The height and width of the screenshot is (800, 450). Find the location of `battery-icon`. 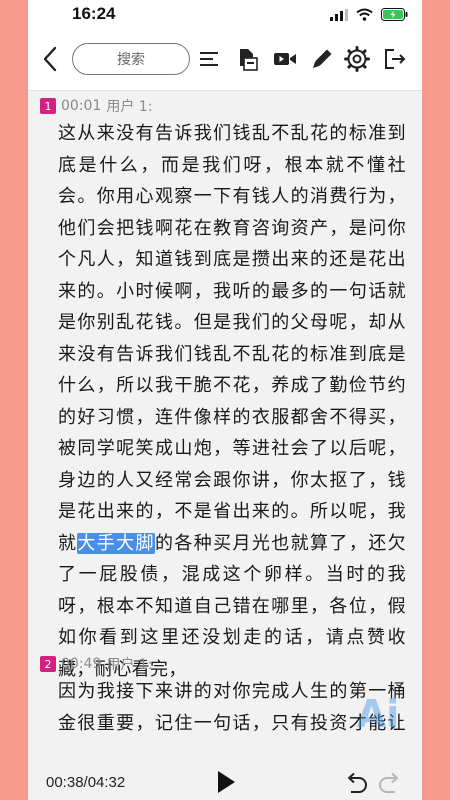

battery-icon is located at coordinates (394, 15).